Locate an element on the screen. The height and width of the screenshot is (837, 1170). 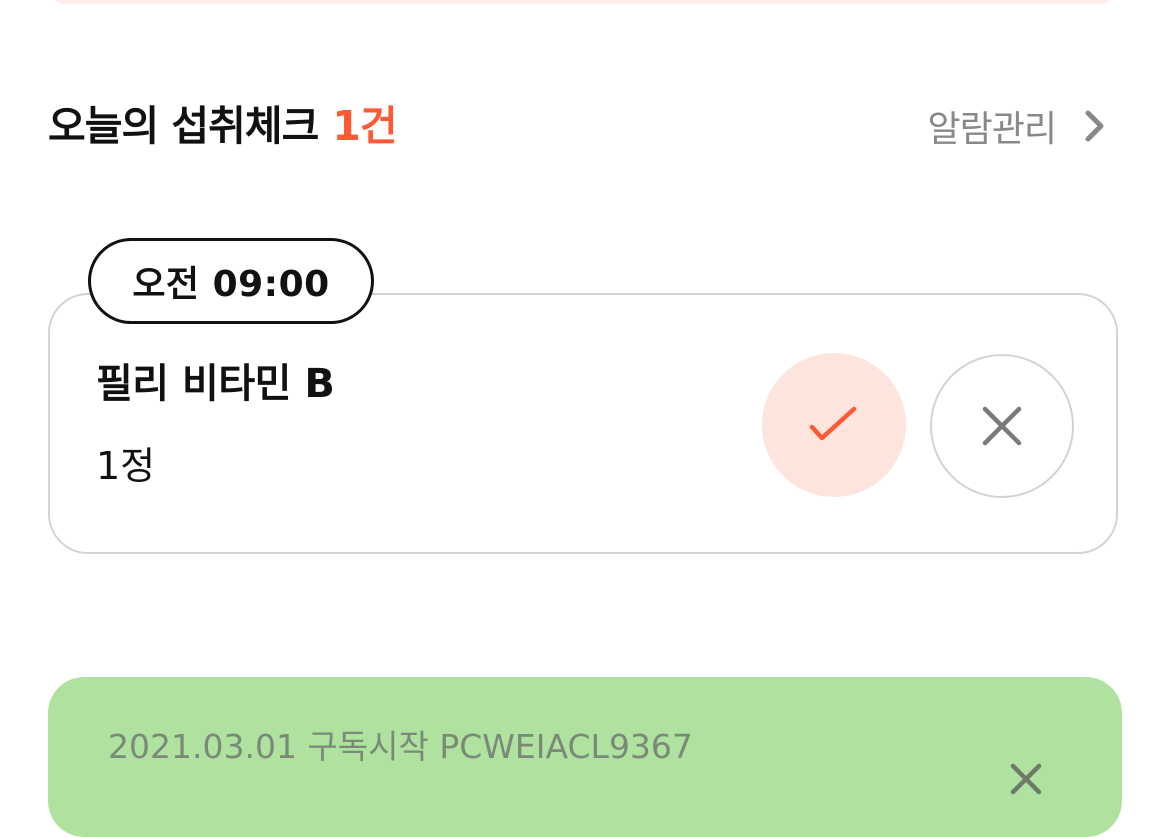
mark-taken-button is located at coordinates (834, 425).